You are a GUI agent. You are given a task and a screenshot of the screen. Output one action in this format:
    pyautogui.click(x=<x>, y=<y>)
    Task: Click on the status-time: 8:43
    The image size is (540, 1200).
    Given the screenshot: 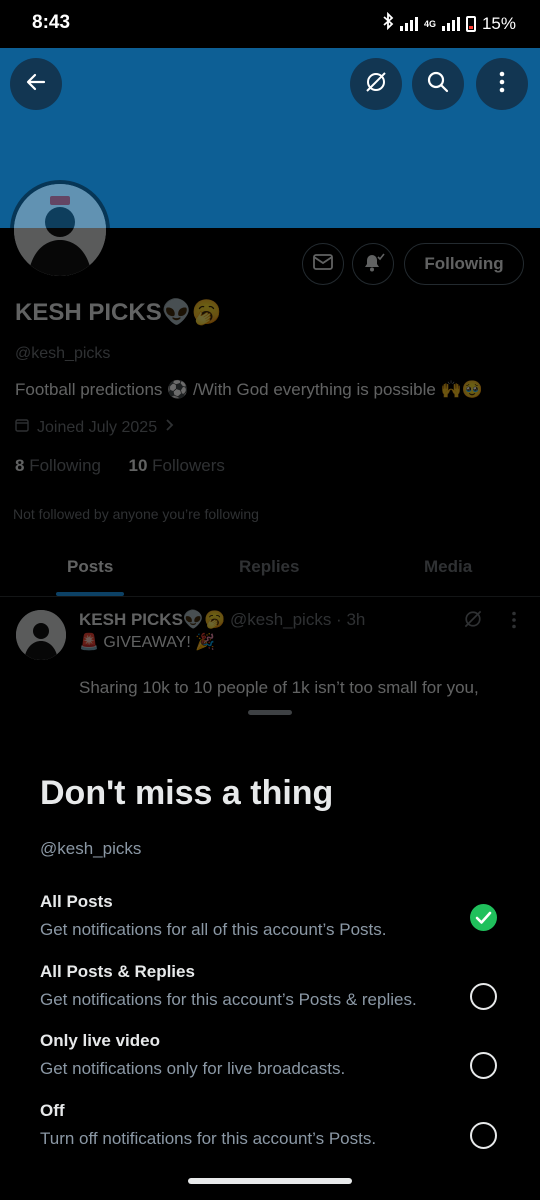 What is the action you would take?
    pyautogui.click(x=51, y=22)
    